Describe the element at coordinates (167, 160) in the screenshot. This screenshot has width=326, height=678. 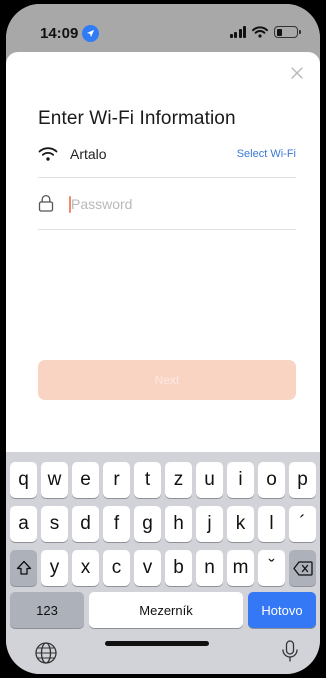
I see `wifi-network-row: Artalo Select Wi-Fi` at that location.